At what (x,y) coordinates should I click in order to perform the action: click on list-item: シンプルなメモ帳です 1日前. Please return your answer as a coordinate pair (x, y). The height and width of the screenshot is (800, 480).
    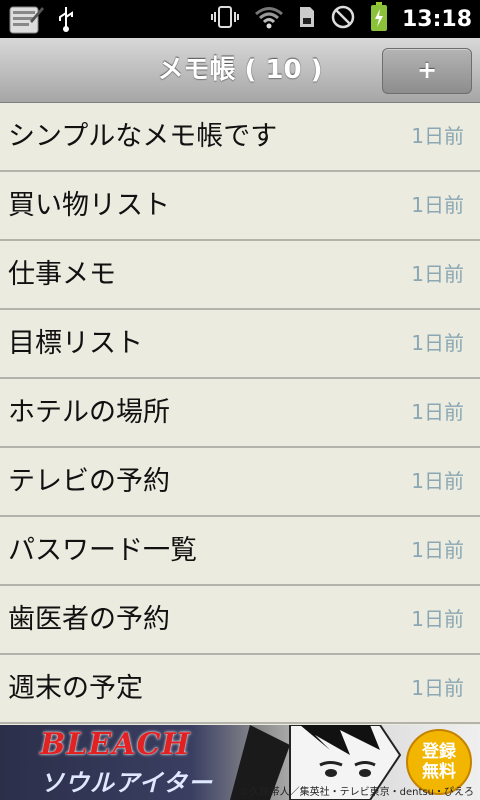
    Looking at the image, I should click on (240, 137).